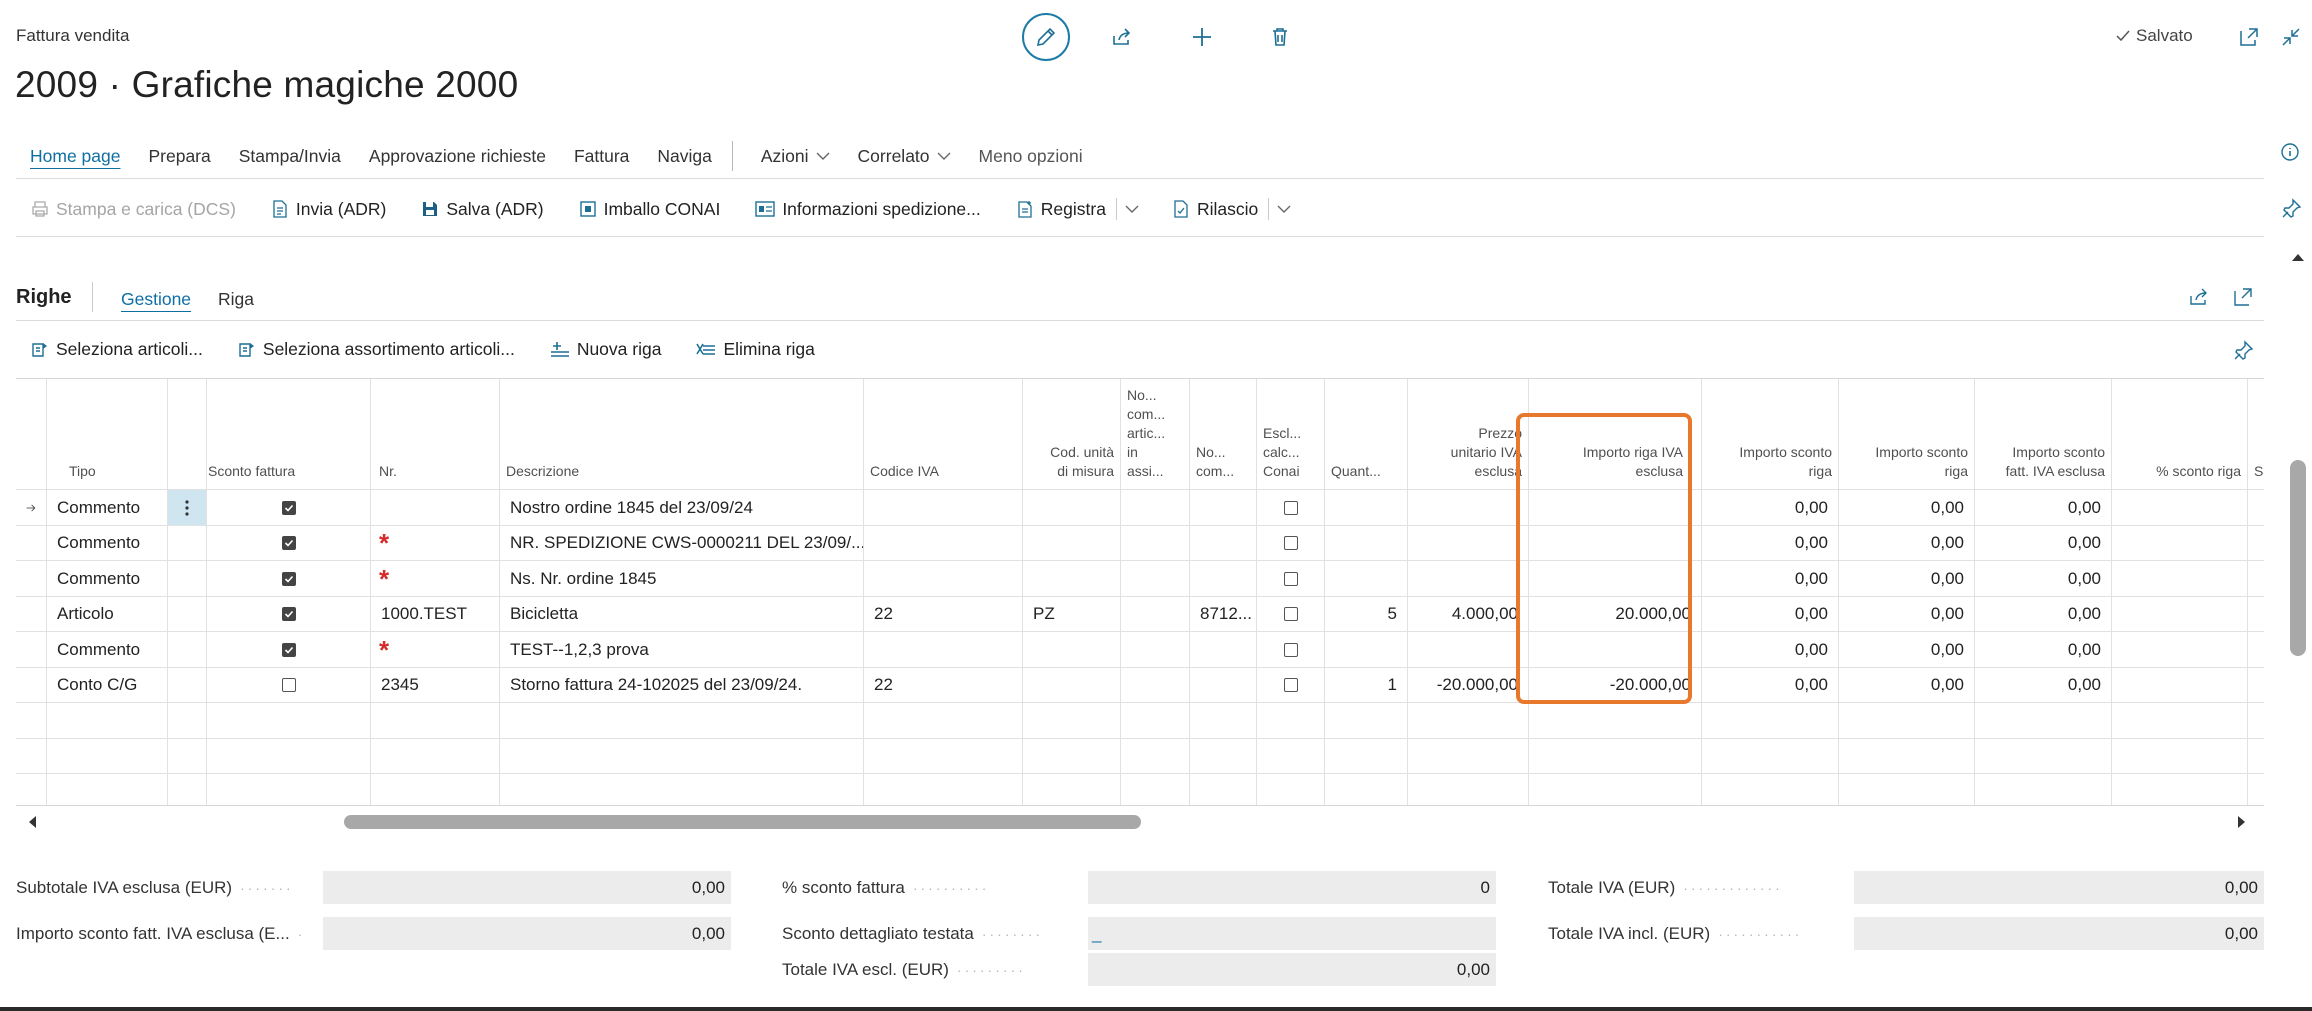  What do you see at coordinates (1907, 434) in the screenshot?
I see `header-importo-sconto-riga-2: Importo sconto riga` at bounding box center [1907, 434].